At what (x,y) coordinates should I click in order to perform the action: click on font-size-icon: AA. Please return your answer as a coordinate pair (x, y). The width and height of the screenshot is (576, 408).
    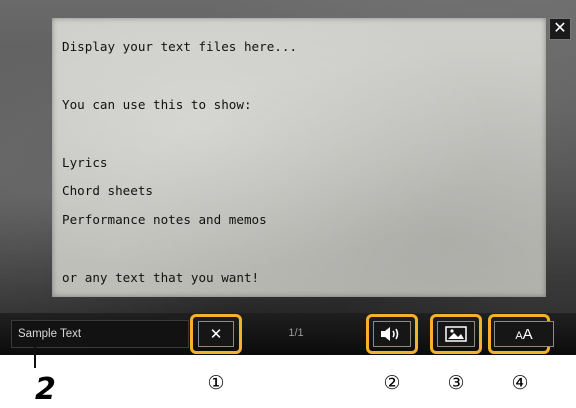
    Looking at the image, I should click on (524, 334).